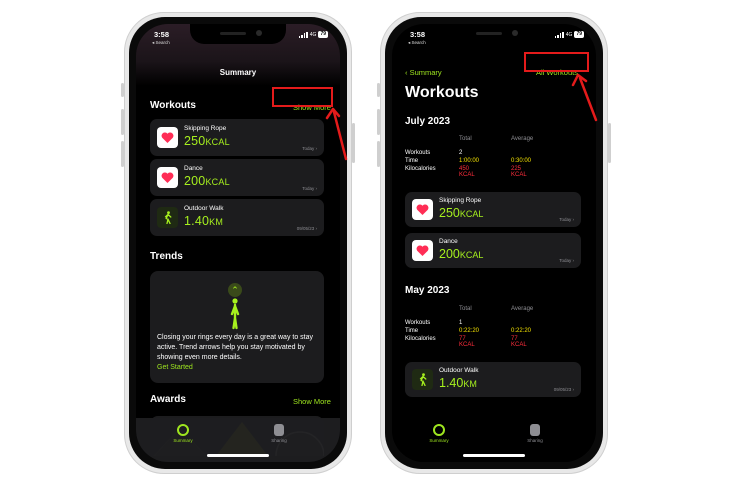 The width and height of the screenshot is (730, 487). I want to click on month-heading-may: May 2023, so click(427, 290).